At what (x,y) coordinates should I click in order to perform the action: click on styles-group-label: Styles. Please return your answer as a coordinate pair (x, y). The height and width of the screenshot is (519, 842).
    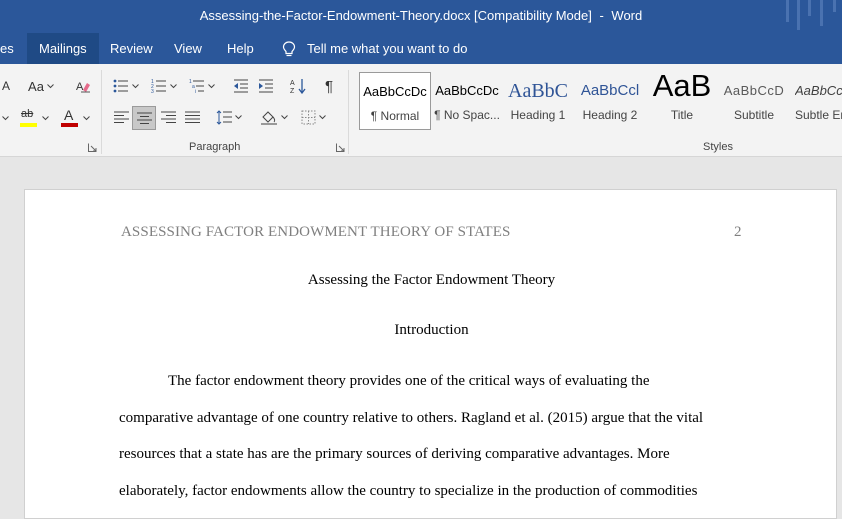
    Looking at the image, I should click on (718, 147).